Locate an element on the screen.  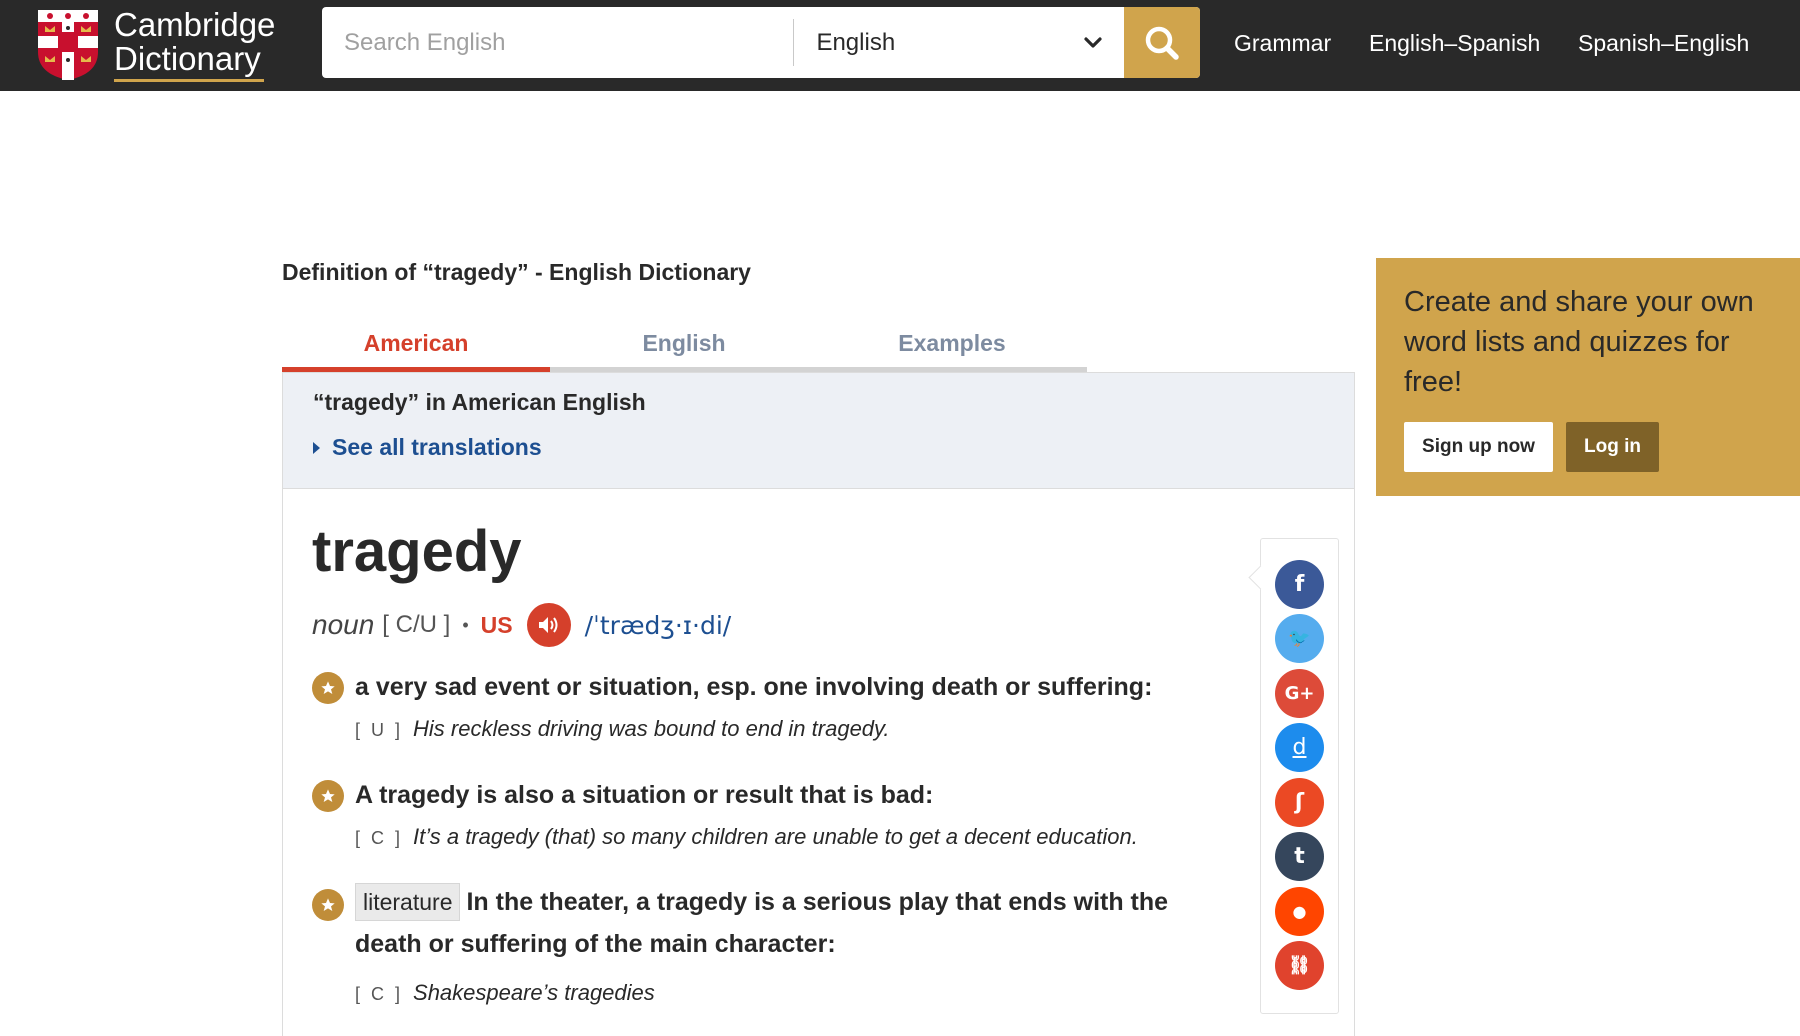
google-plus-icon: G+ is located at coordinates (1299, 693).